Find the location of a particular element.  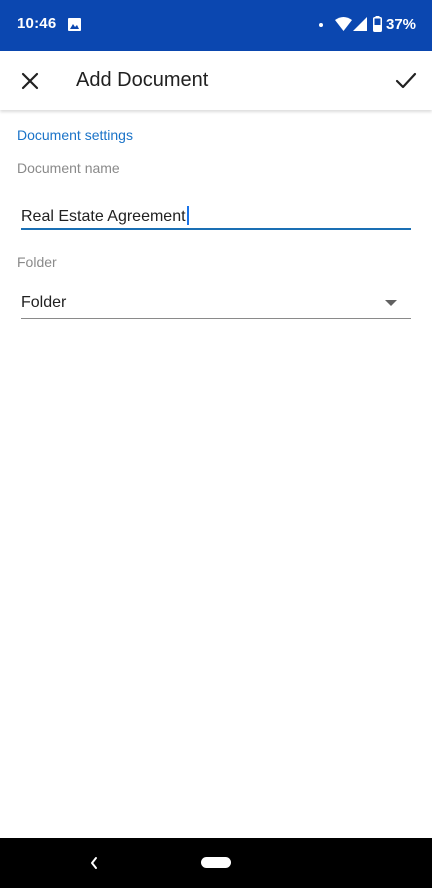

back-icon is located at coordinates (94, 863).